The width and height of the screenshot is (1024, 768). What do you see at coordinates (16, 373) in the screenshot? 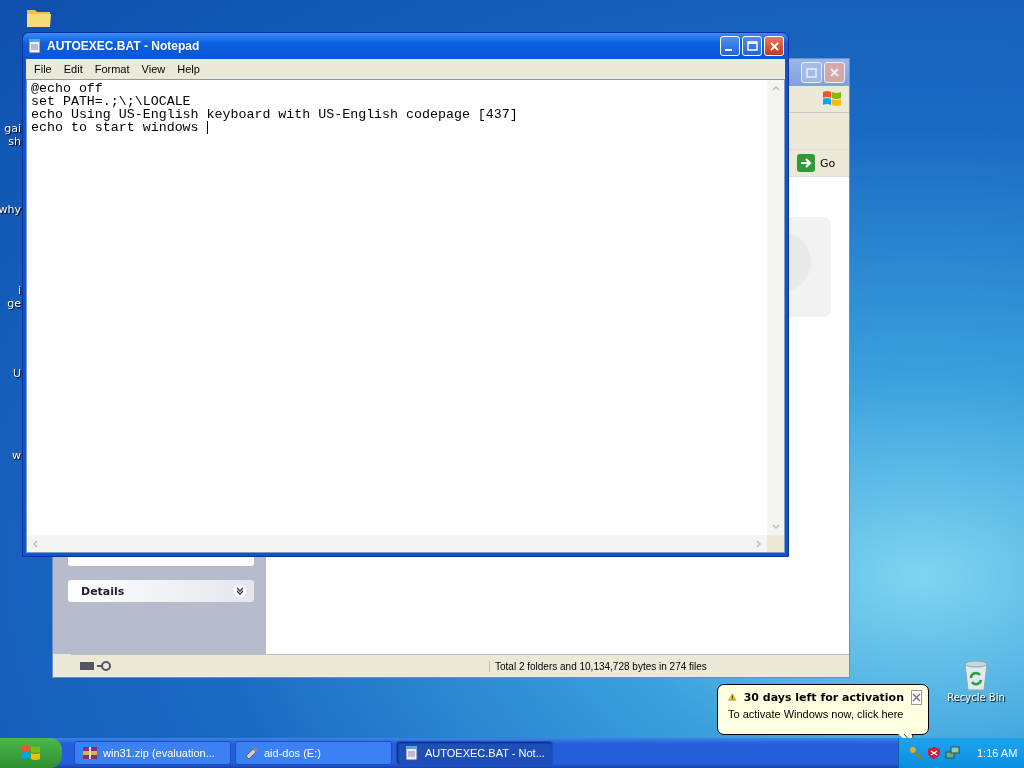
I see `icon-label: U` at bounding box center [16, 373].